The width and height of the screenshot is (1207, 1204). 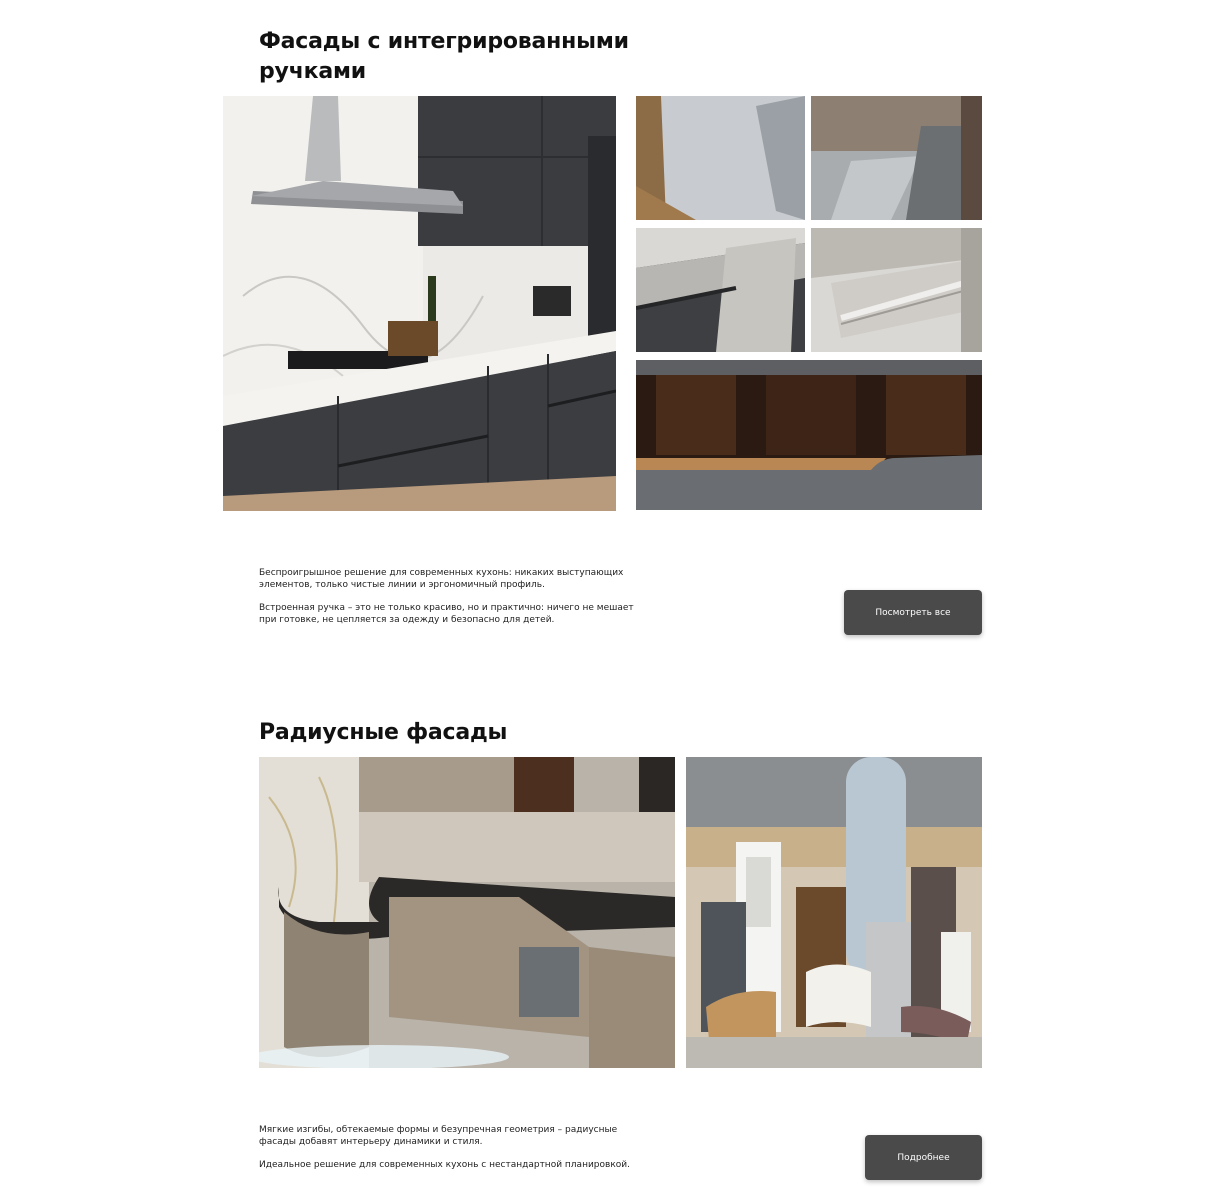 I want to click on radius-facades-samples-photo, so click(x=834, y=912).